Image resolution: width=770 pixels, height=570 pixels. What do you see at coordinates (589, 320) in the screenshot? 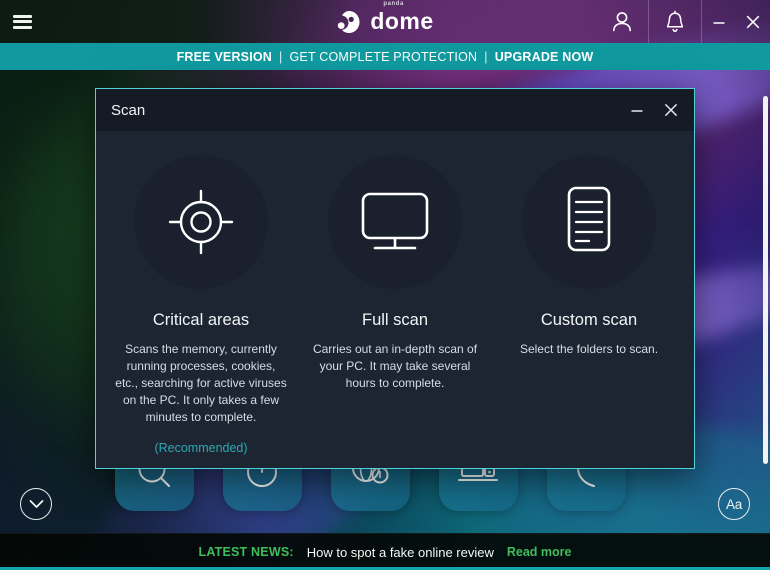
I see `scan-option-title: Custom scan` at bounding box center [589, 320].